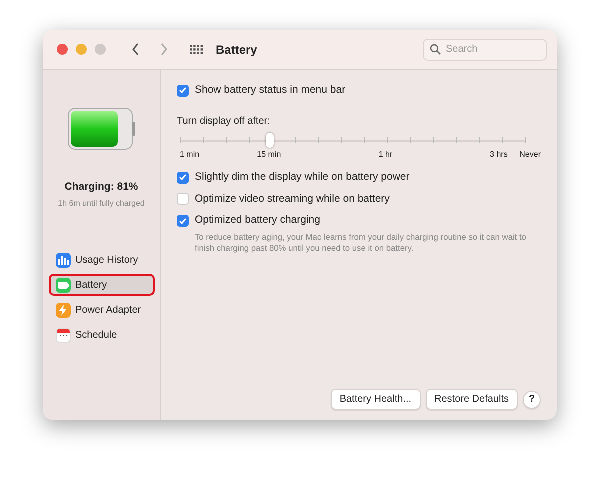 This screenshot has height=478, width=600. I want to click on checkbox-label: Optimize video streaming while on battery, so click(292, 199).